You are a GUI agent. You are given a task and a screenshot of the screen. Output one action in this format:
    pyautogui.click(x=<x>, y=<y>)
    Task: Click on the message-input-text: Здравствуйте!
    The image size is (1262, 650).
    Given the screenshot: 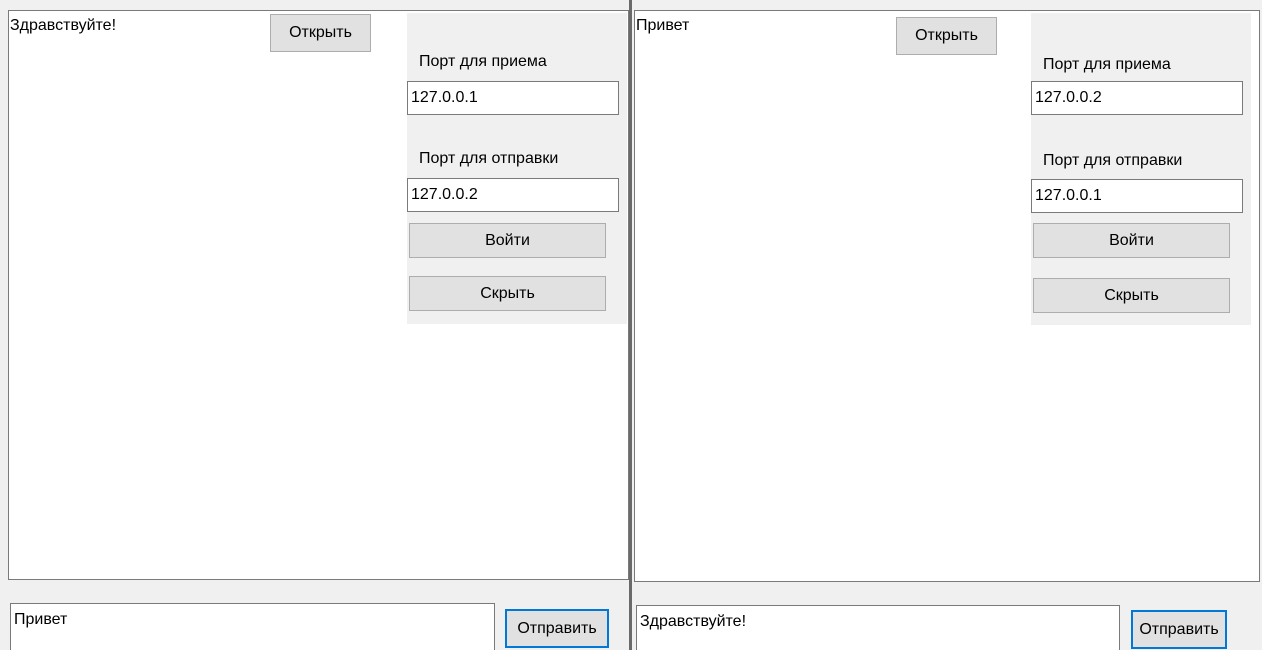 What is the action you would take?
    pyautogui.click(x=693, y=621)
    